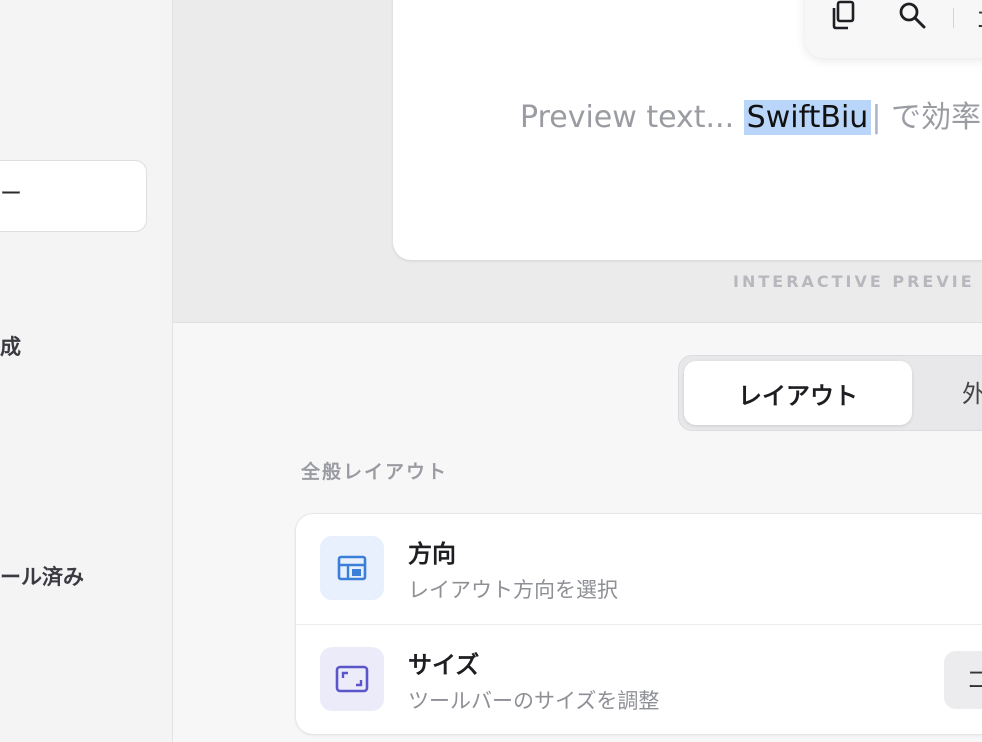  What do you see at coordinates (978, 17) in the screenshot?
I see `toolbar-more-button: コ` at bounding box center [978, 17].